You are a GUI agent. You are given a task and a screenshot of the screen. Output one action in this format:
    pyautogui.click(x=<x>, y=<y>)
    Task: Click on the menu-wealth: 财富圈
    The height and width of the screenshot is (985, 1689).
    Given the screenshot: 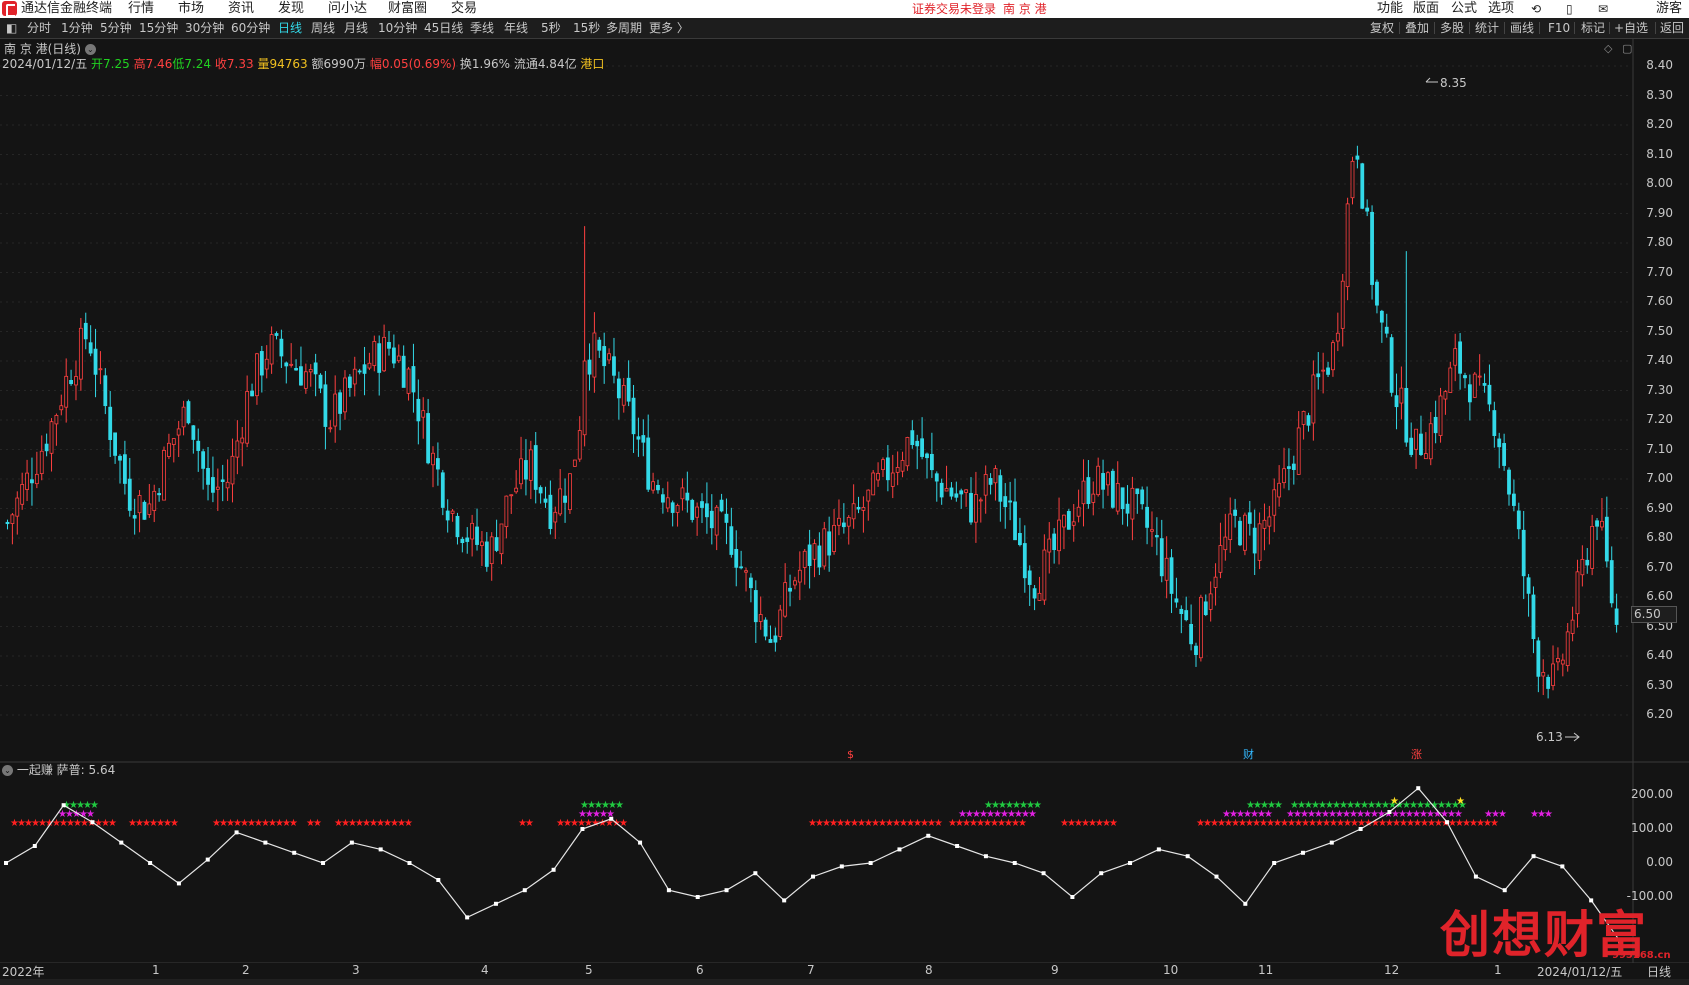 What is the action you would take?
    pyautogui.click(x=407, y=9)
    